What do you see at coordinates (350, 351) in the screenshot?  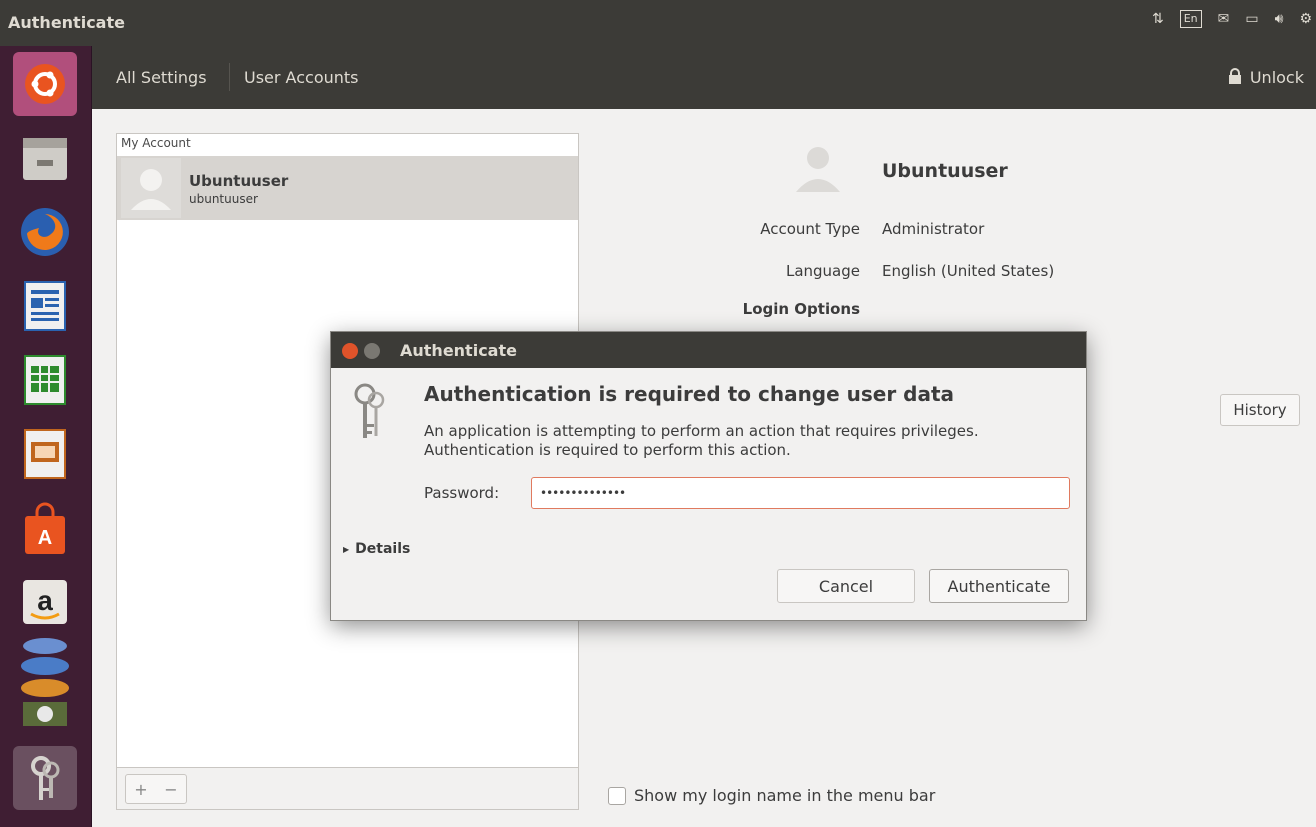 I see `close-icon` at bounding box center [350, 351].